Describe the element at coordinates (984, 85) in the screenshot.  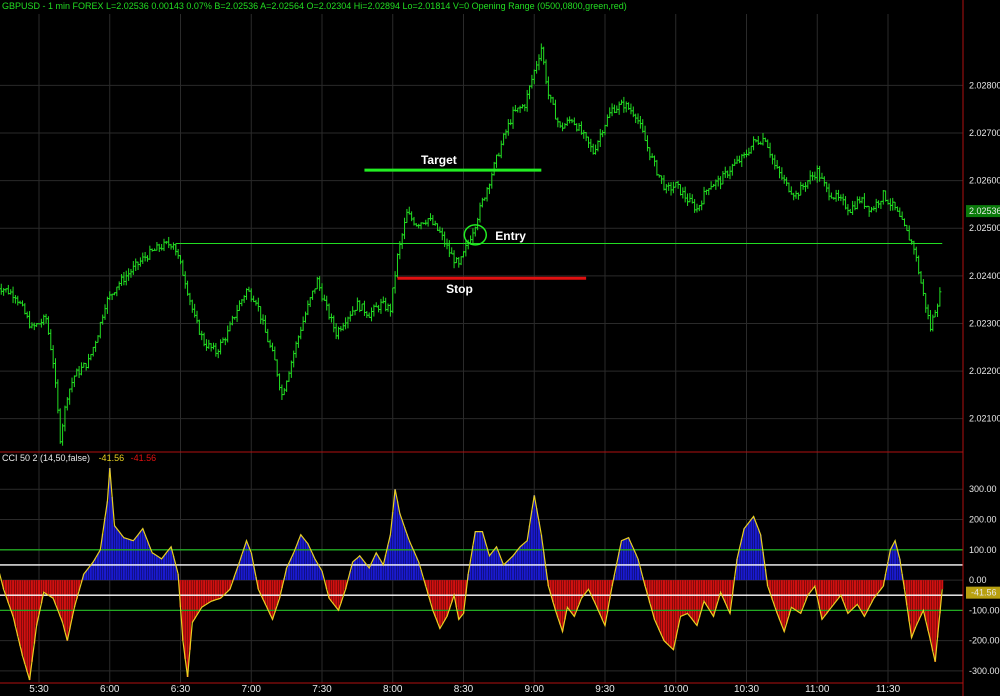
I see `price-tick-label: 2.02800` at that location.